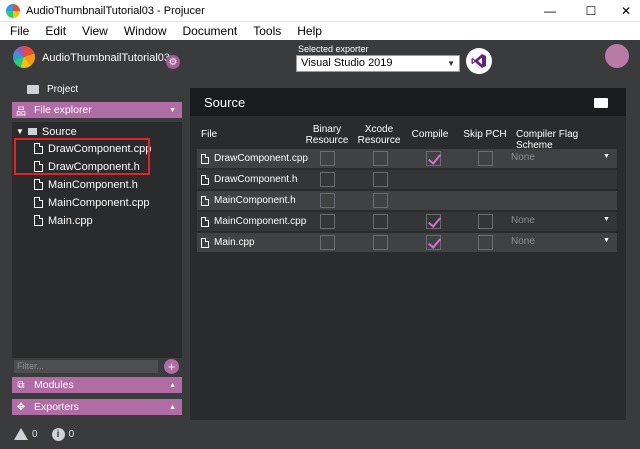  I want to click on col-header-binary: Binary Resource, so click(327, 135).